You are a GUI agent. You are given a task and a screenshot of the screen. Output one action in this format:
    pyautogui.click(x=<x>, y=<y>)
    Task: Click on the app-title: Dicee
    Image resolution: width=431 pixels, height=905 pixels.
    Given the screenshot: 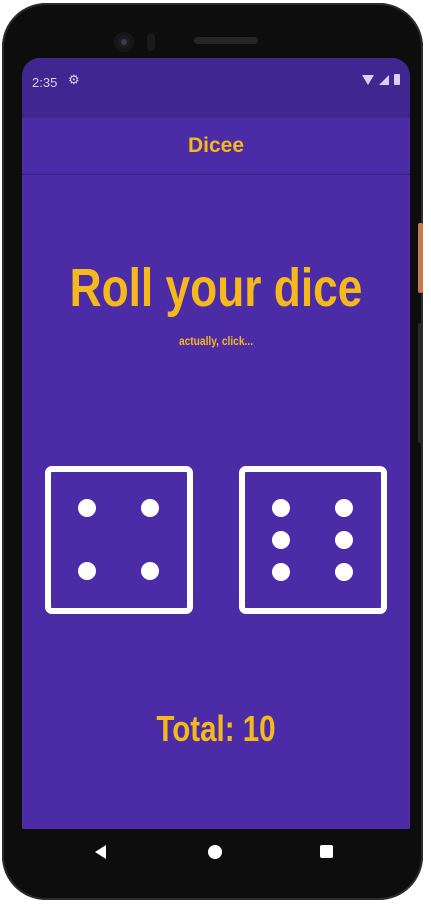 What is the action you would take?
    pyautogui.click(x=216, y=145)
    